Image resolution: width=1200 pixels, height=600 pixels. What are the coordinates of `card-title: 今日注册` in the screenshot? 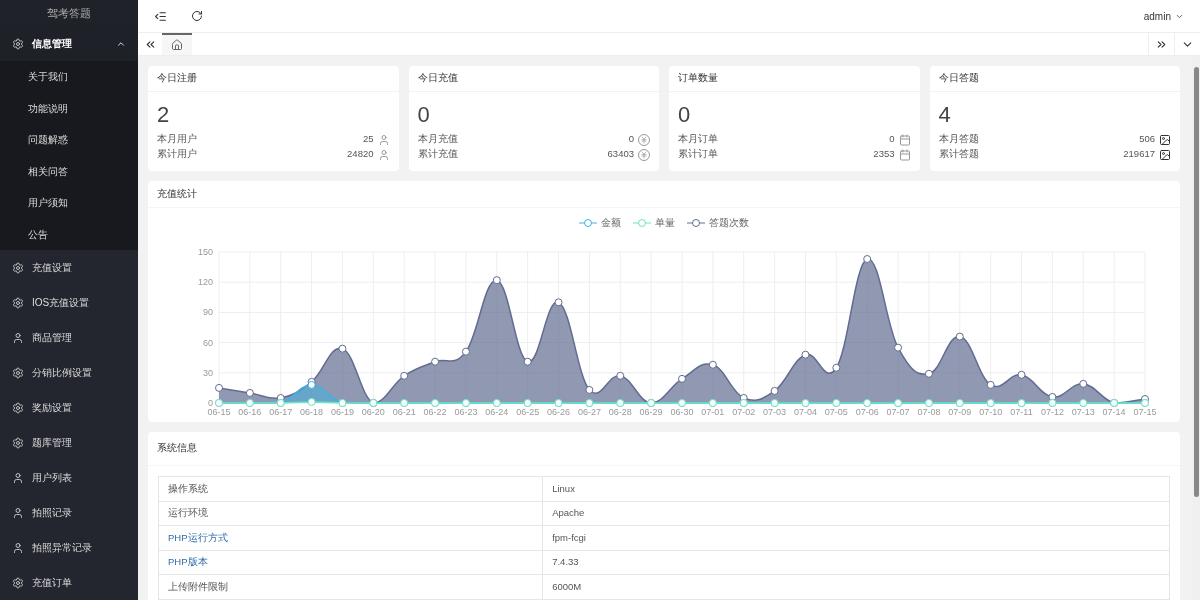 It's located at (273, 79).